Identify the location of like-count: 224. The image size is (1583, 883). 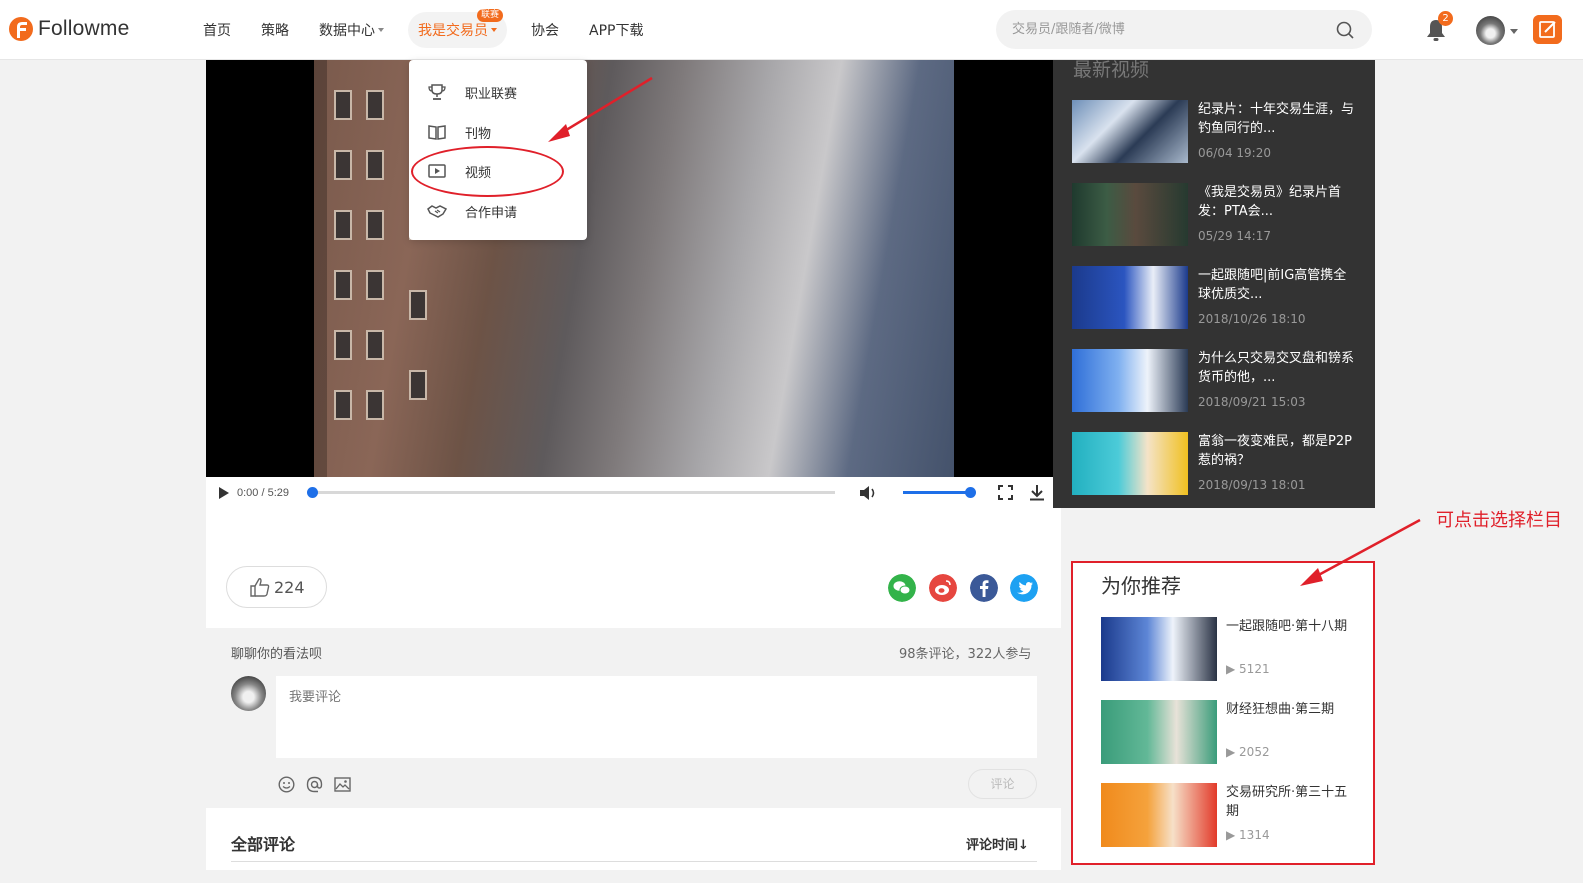
(289, 587).